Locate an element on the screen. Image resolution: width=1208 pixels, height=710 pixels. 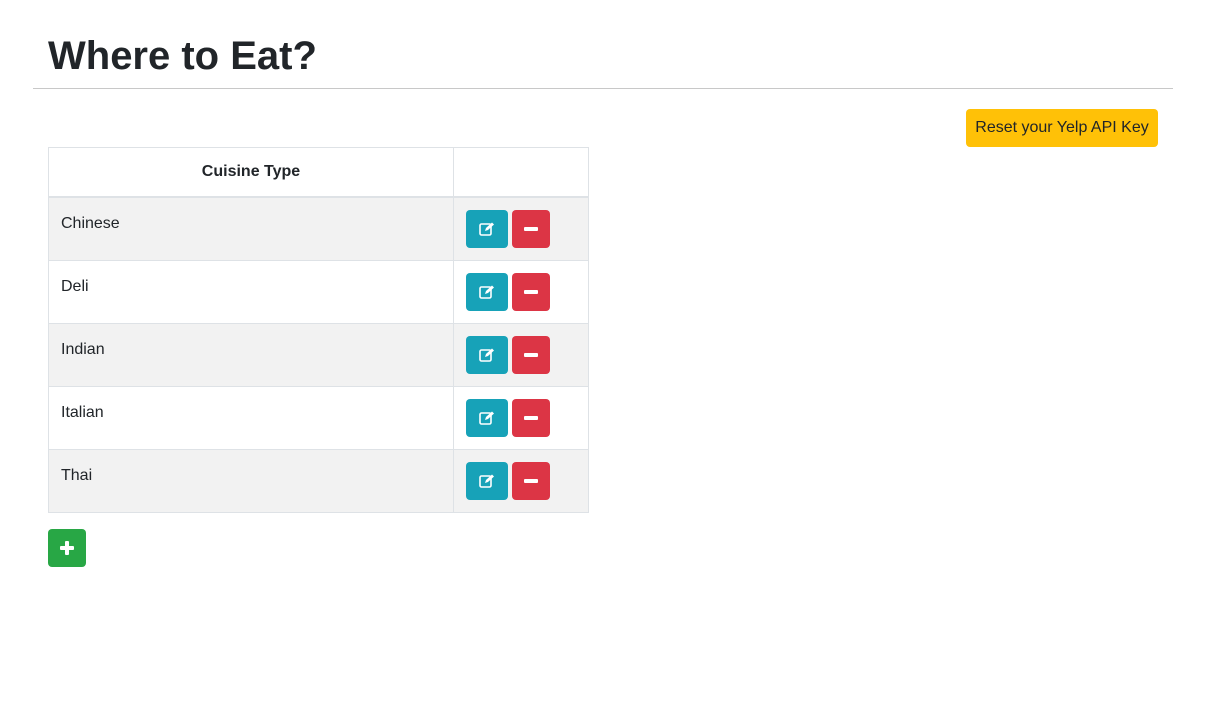
column-header-cuisine-type: Cuisine Type is located at coordinates (251, 172).